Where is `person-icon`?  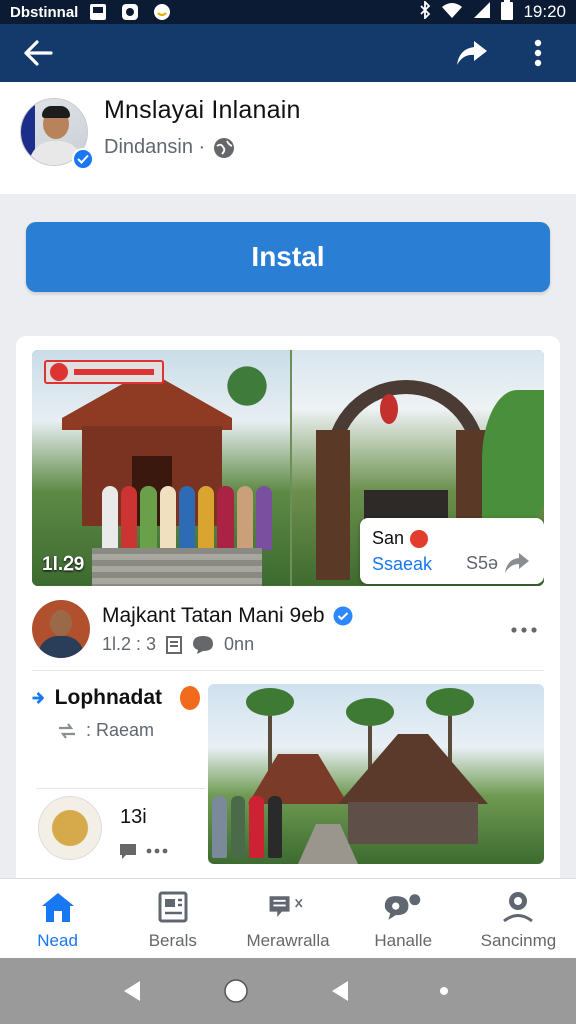
person-icon is located at coordinates (518, 907).